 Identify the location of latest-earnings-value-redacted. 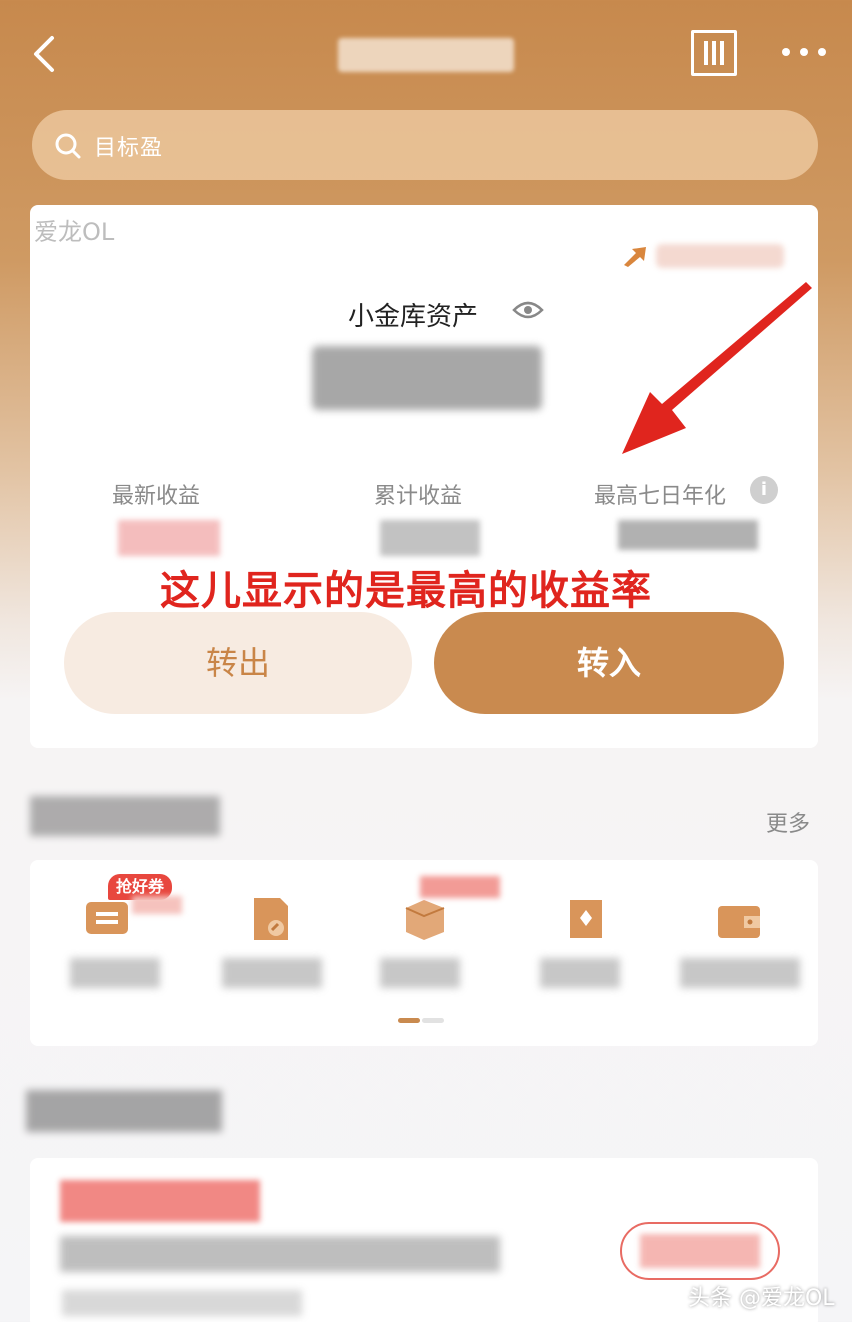
(169, 538).